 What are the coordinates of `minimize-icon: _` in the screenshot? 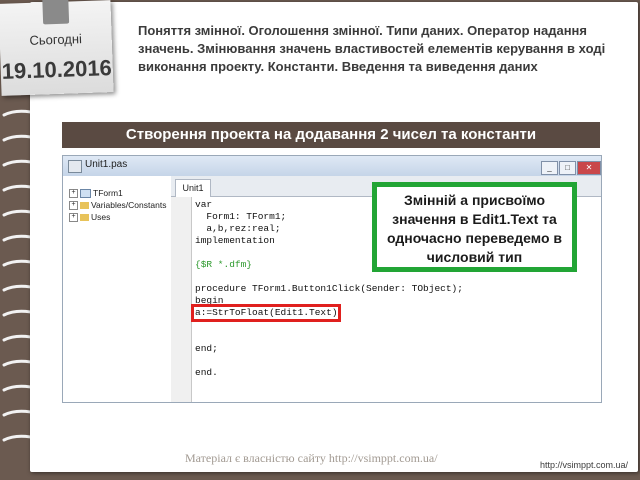 It's located at (549, 168).